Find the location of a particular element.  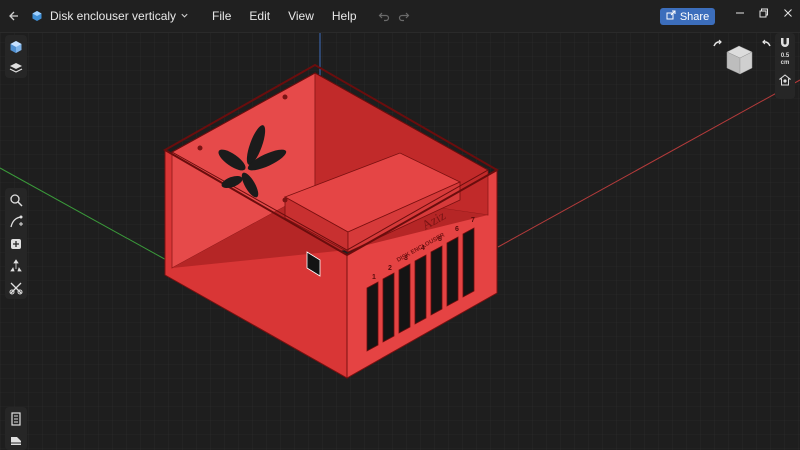

menu-file: File is located at coordinates (221, 16).